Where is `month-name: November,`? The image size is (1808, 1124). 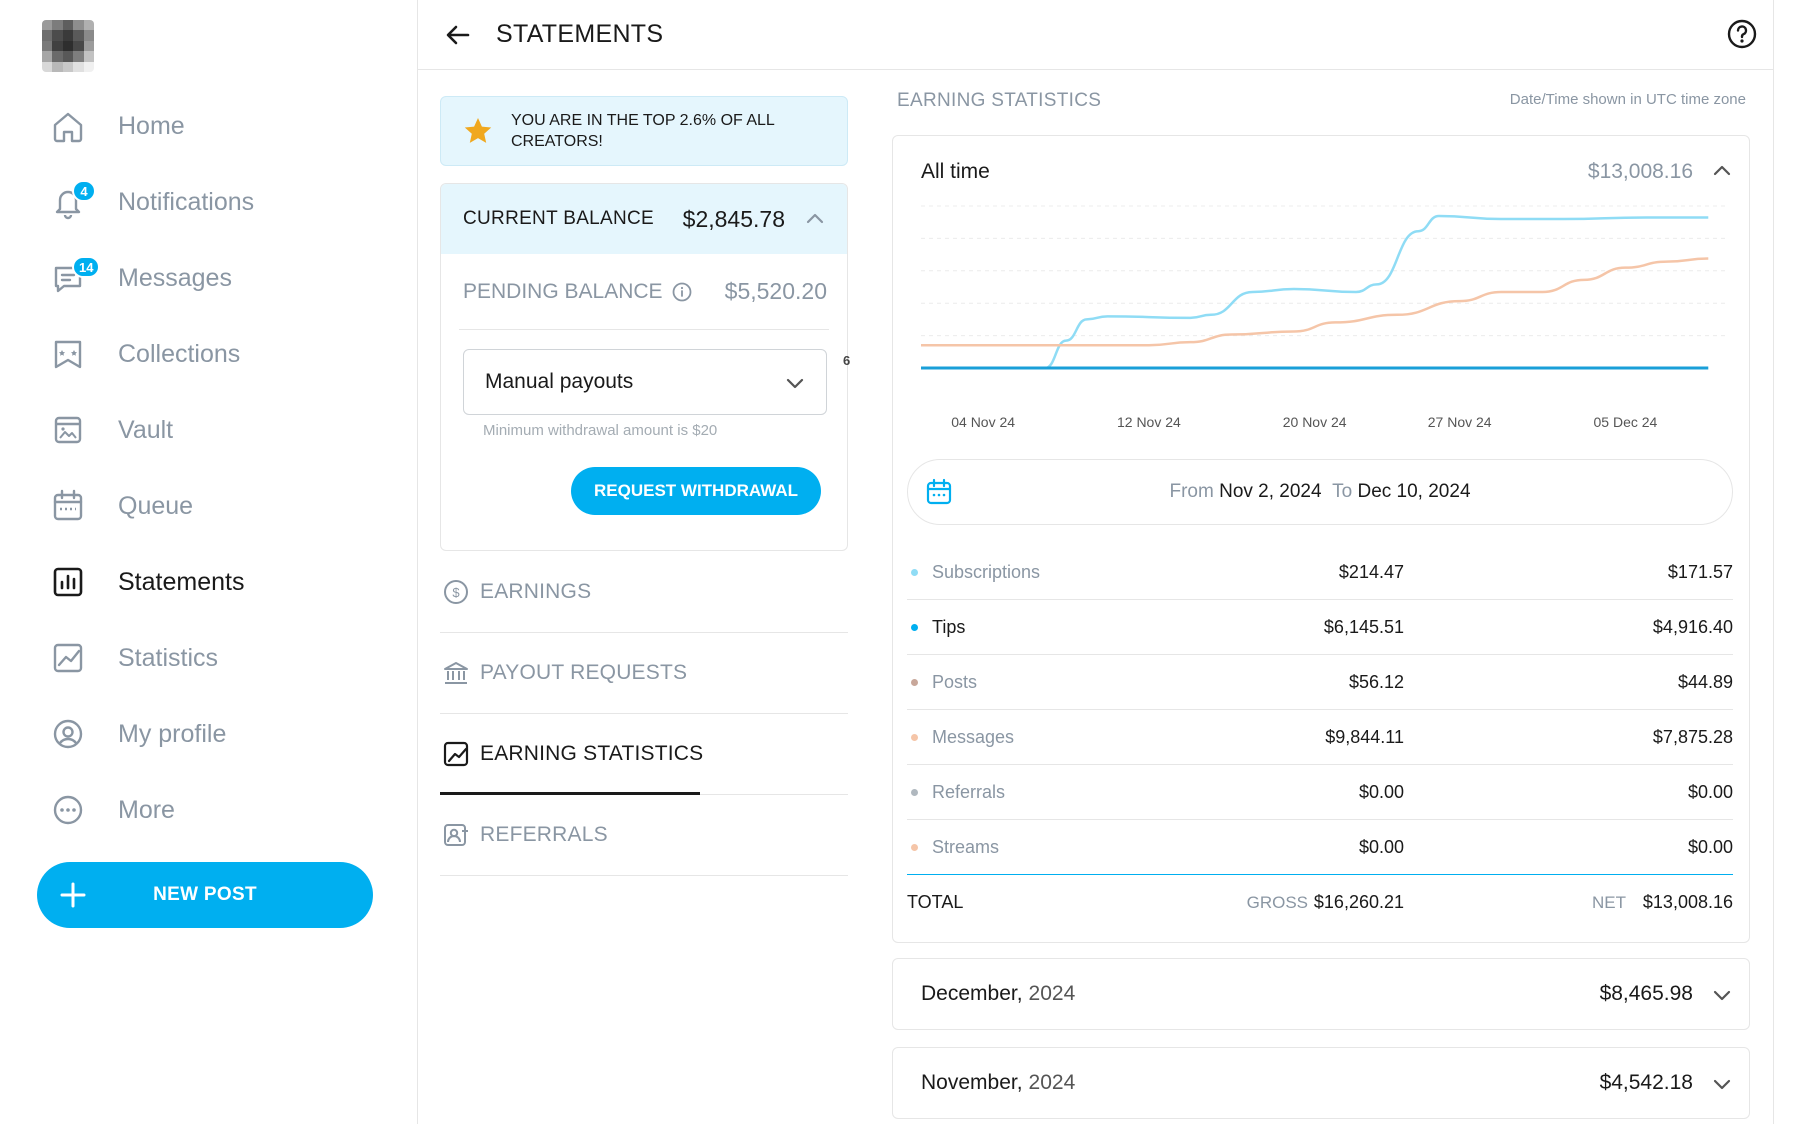
month-name: November, is located at coordinates (972, 1082).